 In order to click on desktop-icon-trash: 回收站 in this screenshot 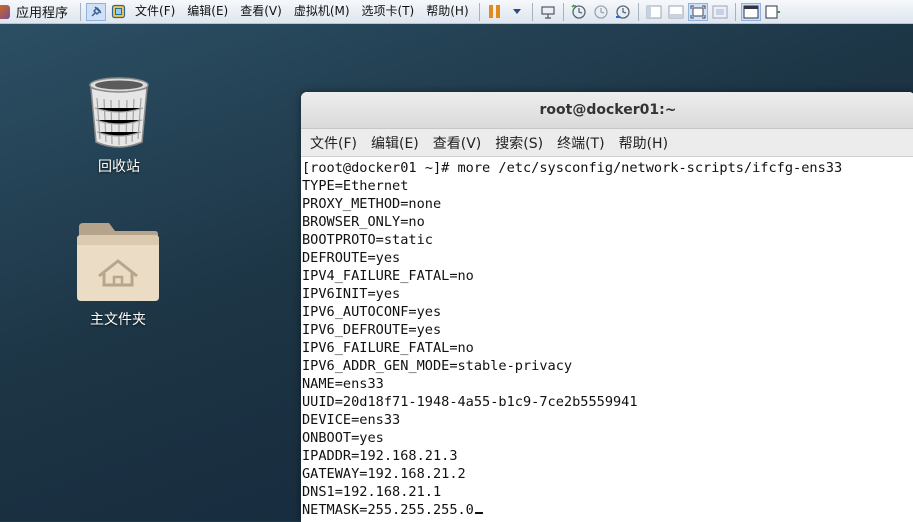, I will do `click(119, 126)`.